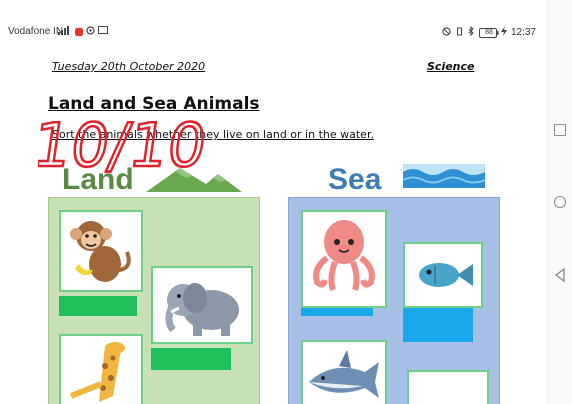 The width and height of the screenshot is (572, 404). I want to click on fish-card, so click(443, 275).